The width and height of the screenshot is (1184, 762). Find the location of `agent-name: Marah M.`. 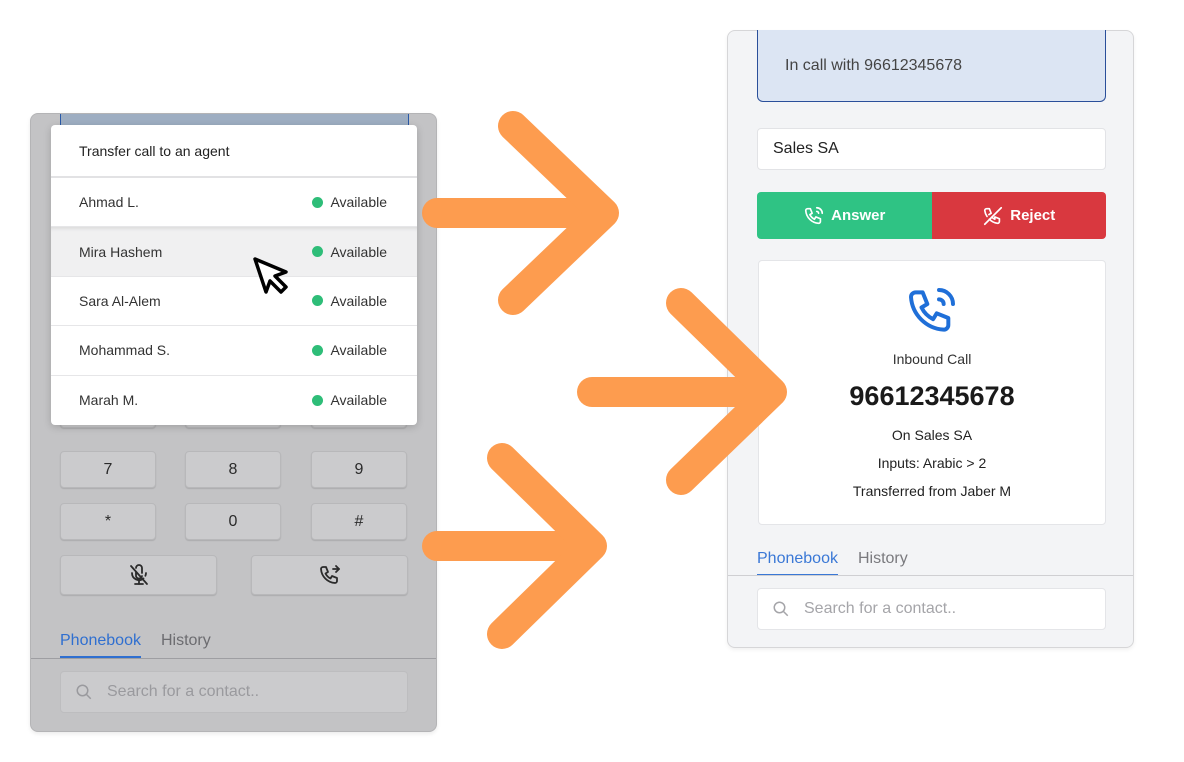

agent-name: Marah M. is located at coordinates (109, 400).